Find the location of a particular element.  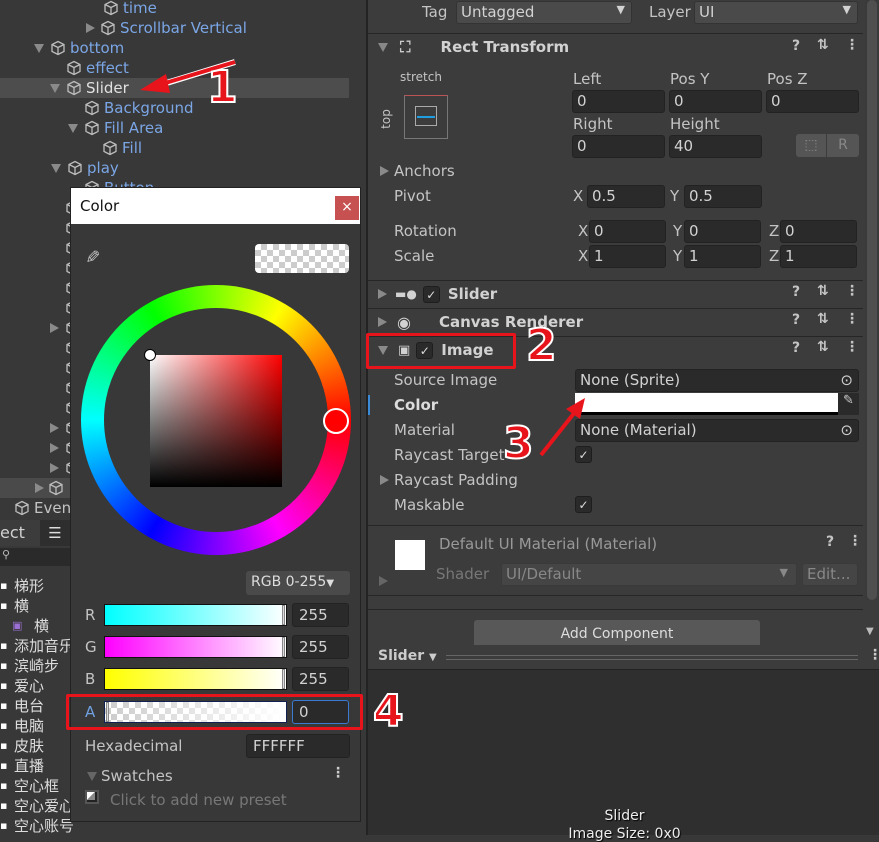

annotation-box-image is located at coordinates (441, 351).